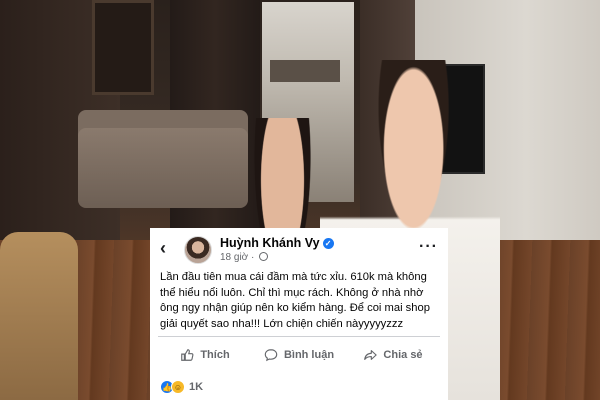 Image resolution: width=600 pixels, height=400 pixels. I want to click on comment-icon, so click(271, 355).